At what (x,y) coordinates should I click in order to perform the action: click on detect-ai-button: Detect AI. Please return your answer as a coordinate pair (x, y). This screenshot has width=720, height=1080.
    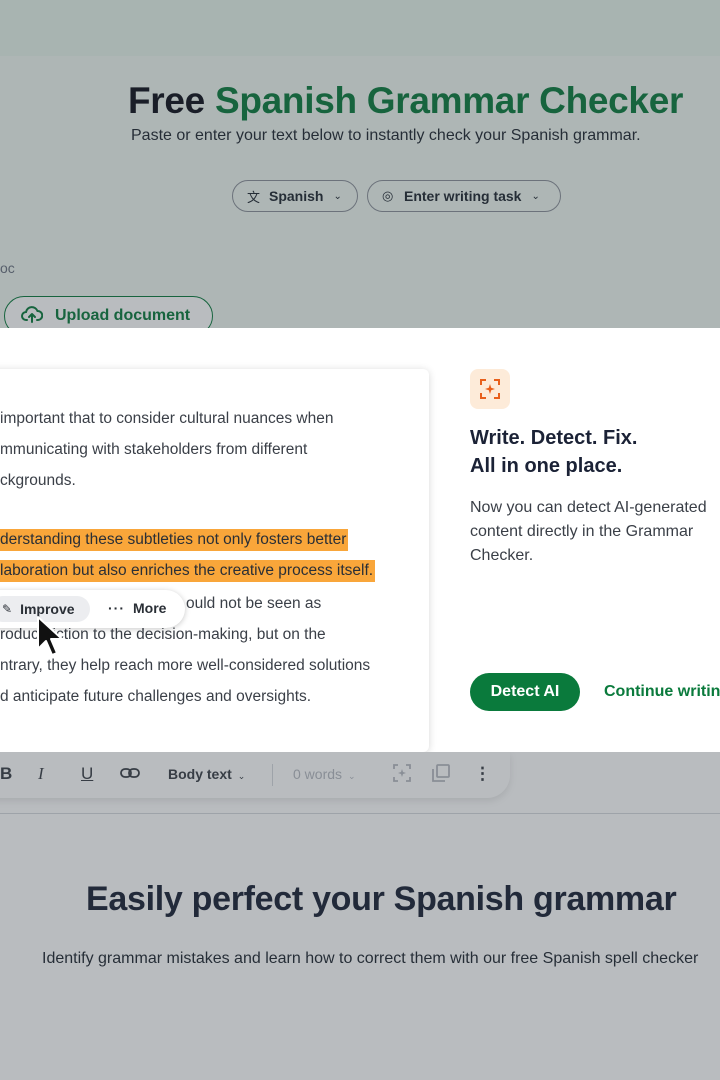
    Looking at the image, I should click on (525, 692).